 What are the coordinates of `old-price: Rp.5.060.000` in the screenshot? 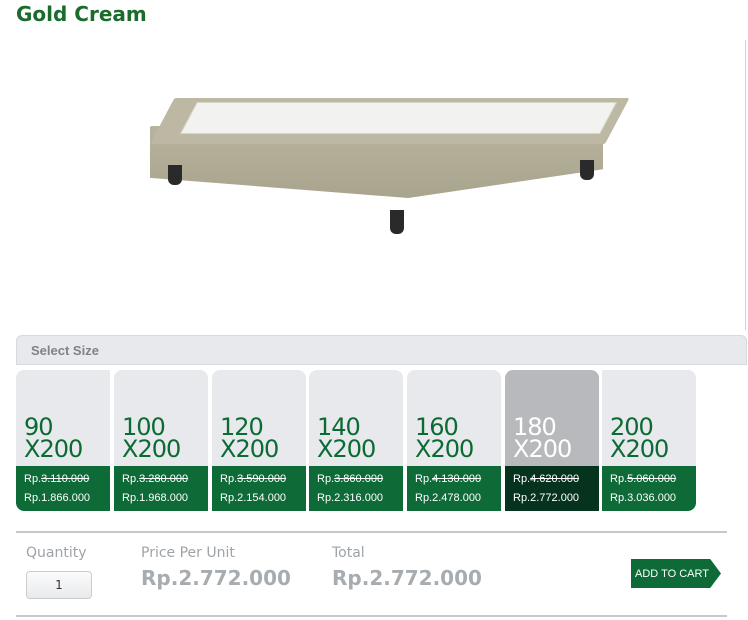 It's located at (643, 479).